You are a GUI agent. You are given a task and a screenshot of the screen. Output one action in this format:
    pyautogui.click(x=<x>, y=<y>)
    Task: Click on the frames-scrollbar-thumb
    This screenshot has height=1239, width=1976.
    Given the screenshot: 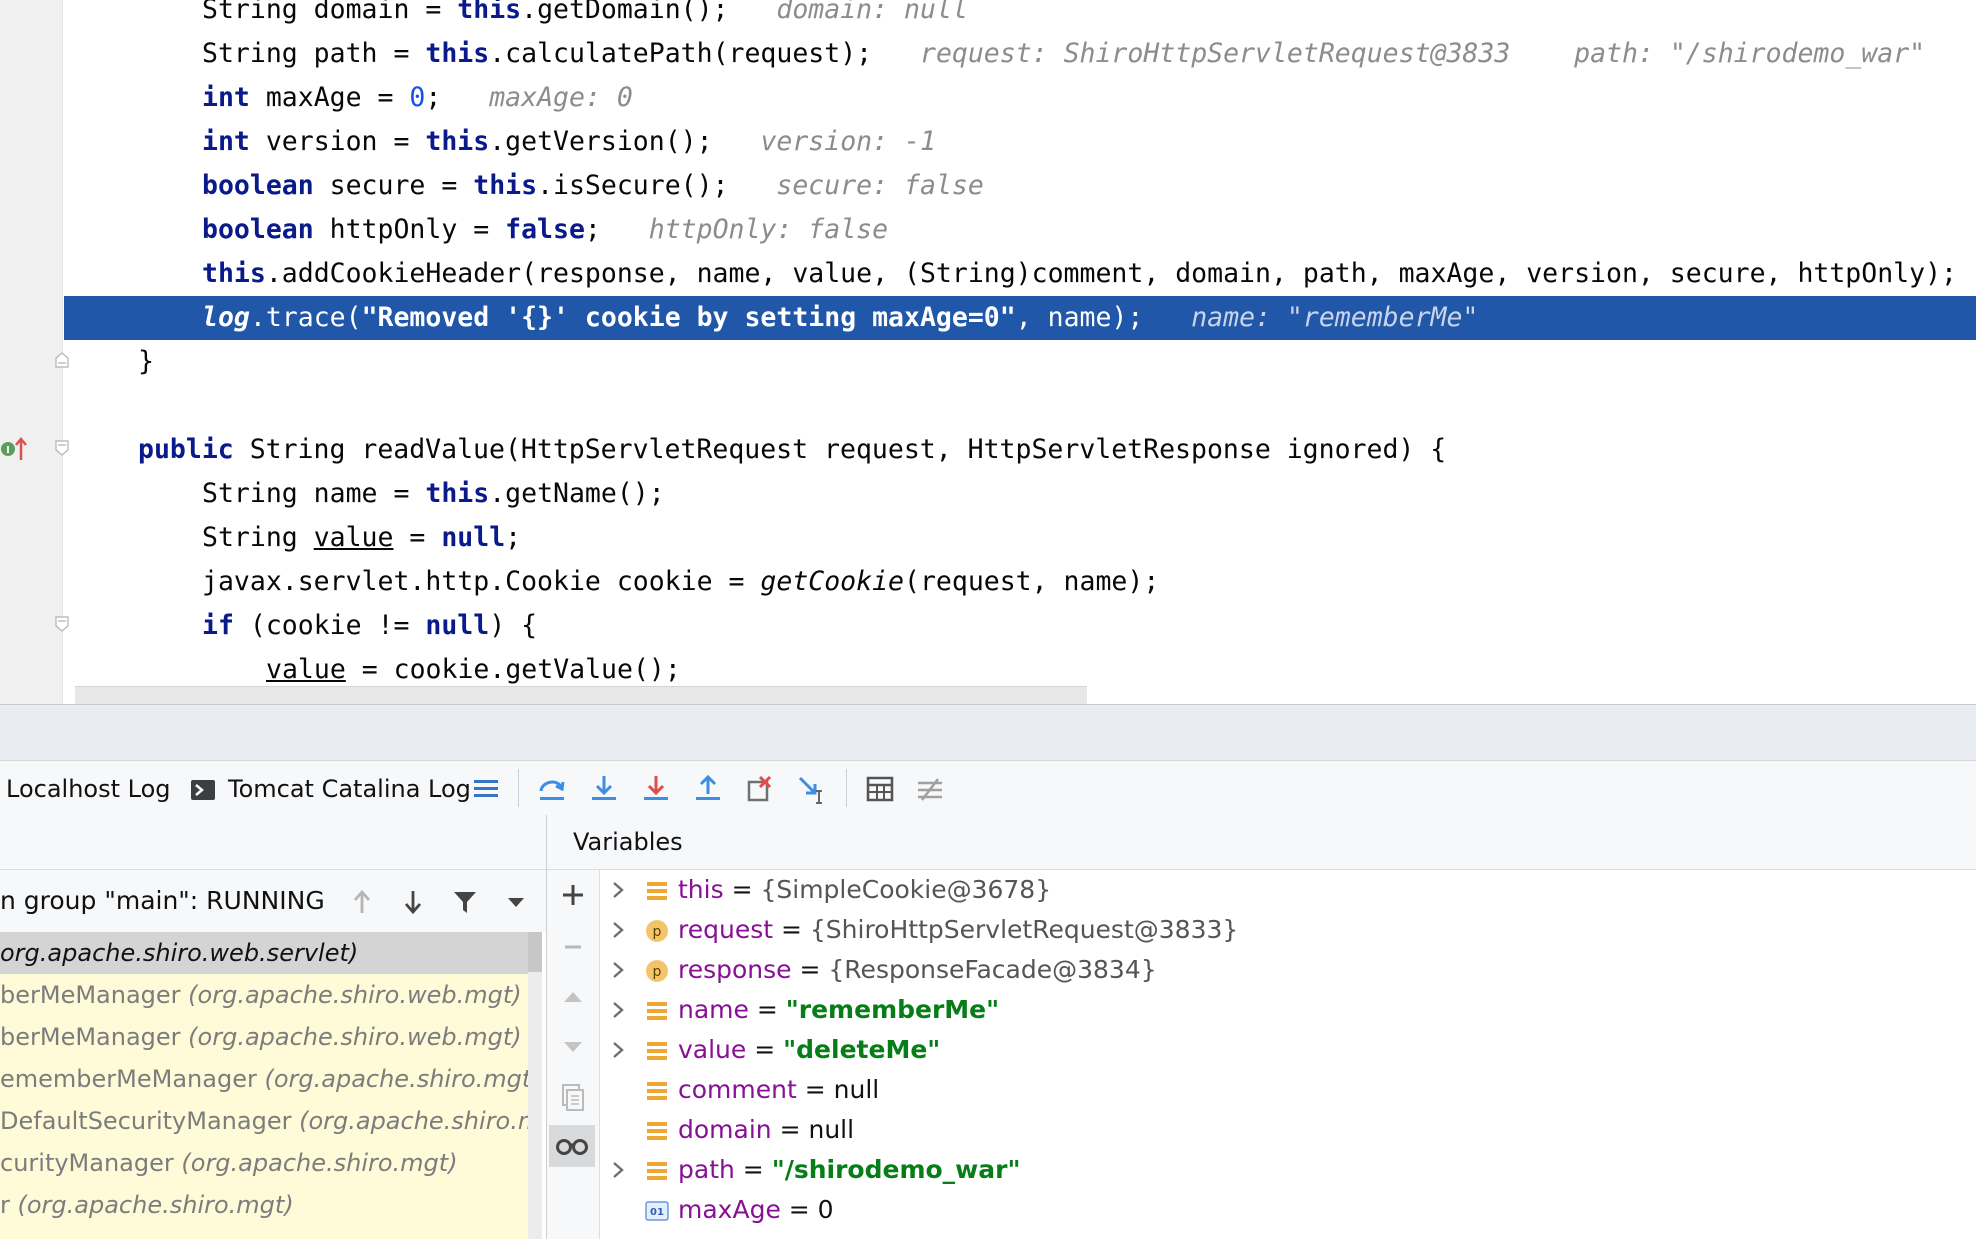 What is the action you would take?
    pyautogui.click(x=535, y=952)
    